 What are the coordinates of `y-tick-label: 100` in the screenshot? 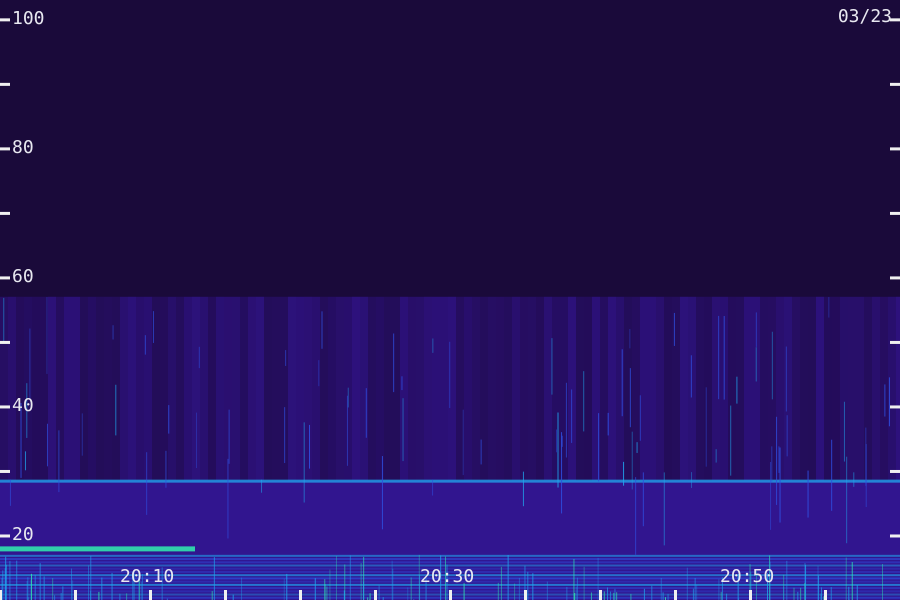 It's located at (28, 19).